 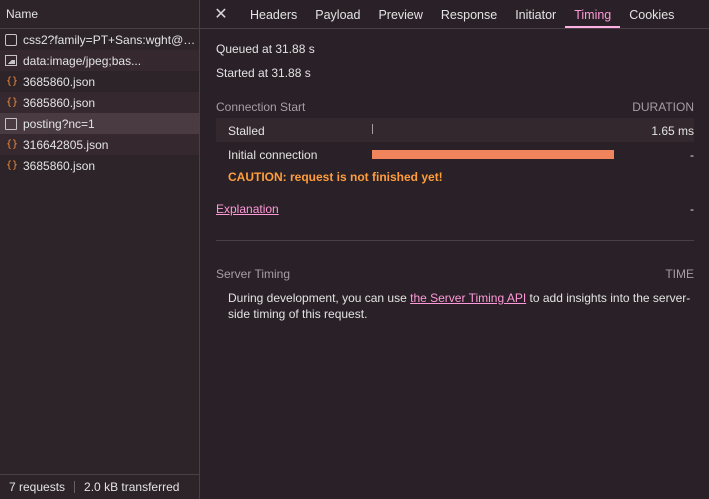 I want to click on tab-response: Response, so click(x=469, y=14).